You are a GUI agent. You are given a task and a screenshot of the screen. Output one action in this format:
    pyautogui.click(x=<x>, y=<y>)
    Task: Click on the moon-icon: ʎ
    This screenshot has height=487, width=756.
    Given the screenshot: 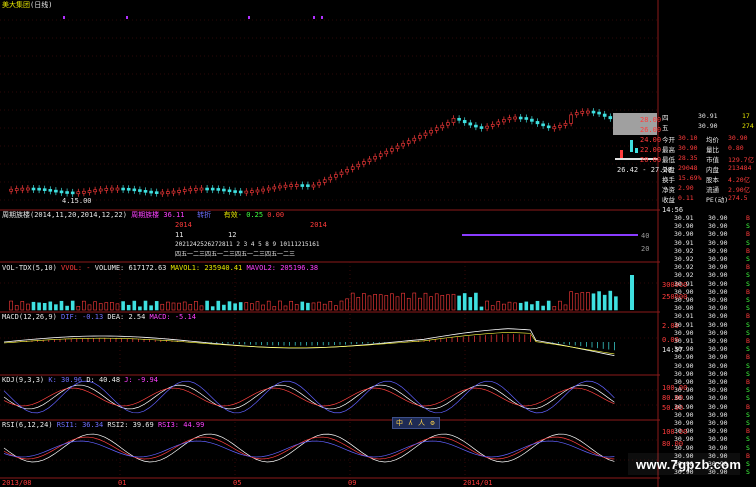 What is the action you would take?
    pyautogui.click(x=410, y=423)
    